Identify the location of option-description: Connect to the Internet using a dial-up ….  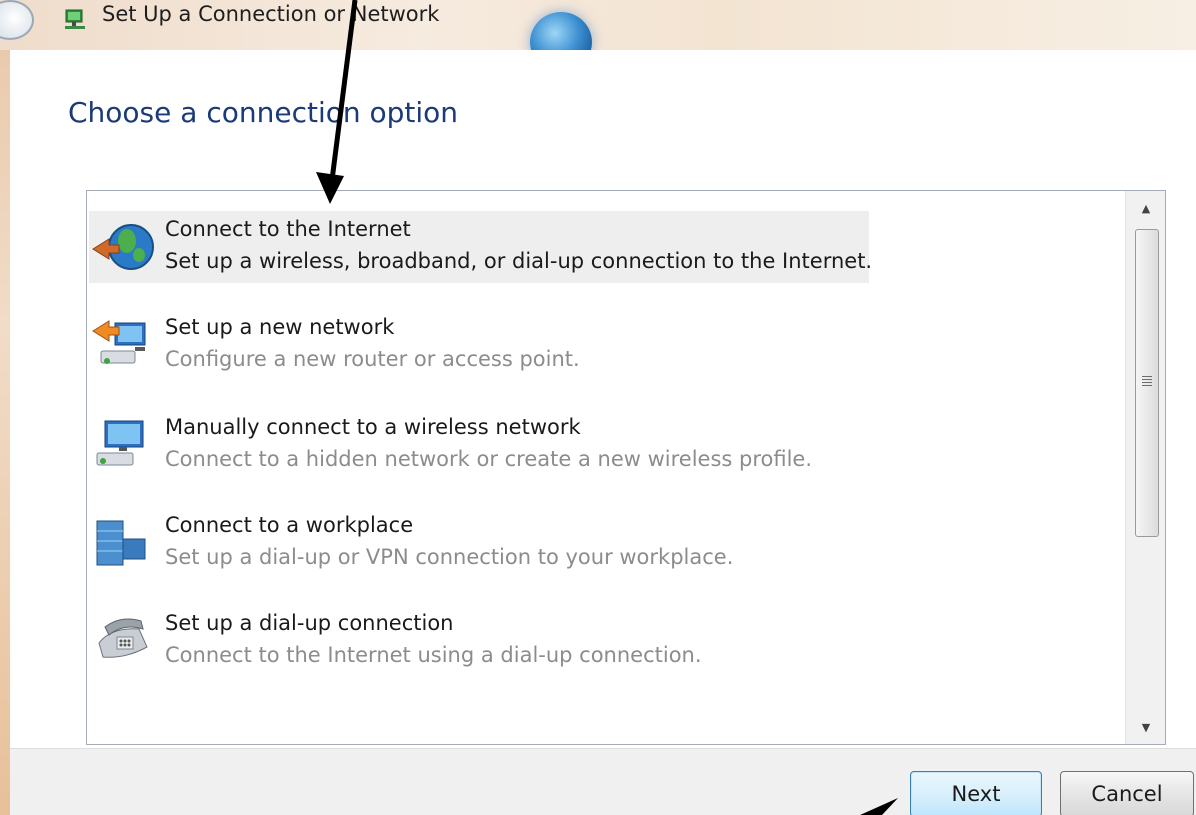
(433, 655).